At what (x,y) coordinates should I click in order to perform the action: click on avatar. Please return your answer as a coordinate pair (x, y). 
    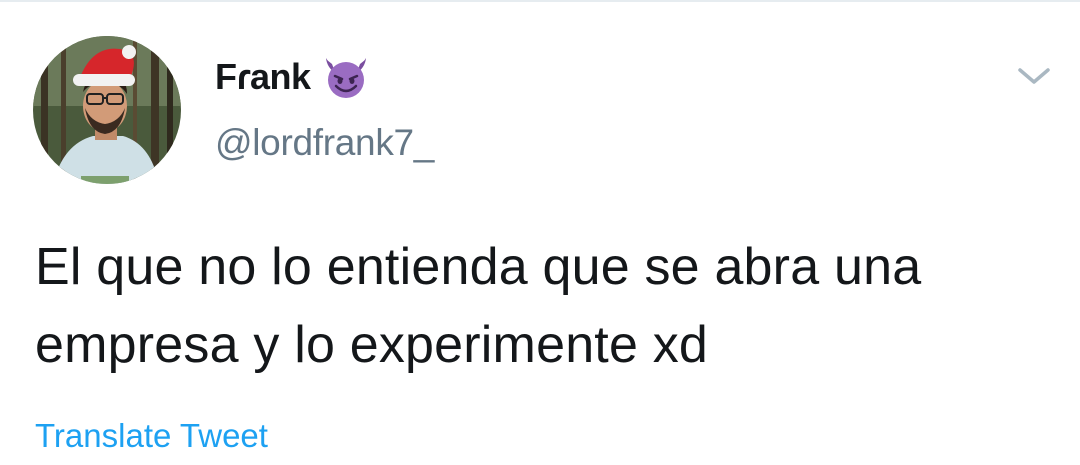
    Looking at the image, I should click on (107, 110).